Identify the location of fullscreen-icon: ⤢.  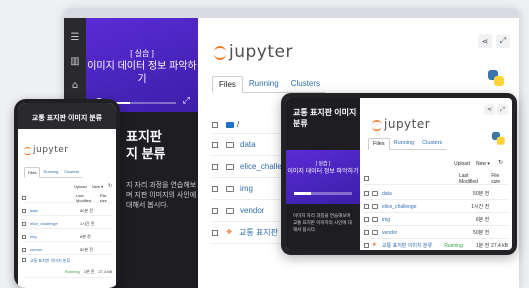
(186, 101).